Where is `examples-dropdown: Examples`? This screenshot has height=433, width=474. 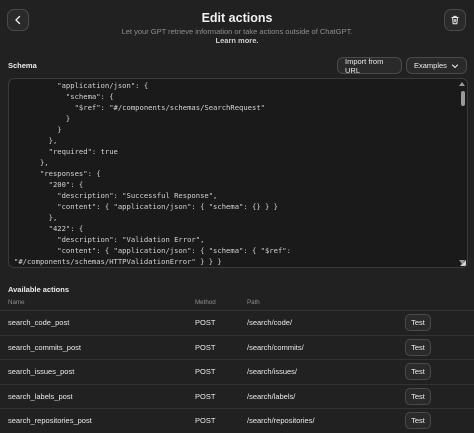
examples-dropdown: Examples is located at coordinates (436, 65).